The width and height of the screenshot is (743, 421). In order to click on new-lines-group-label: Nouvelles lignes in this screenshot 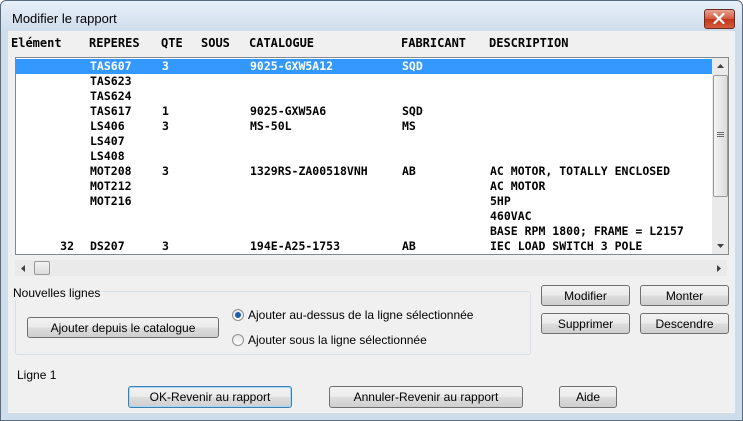, I will do `click(57, 293)`.